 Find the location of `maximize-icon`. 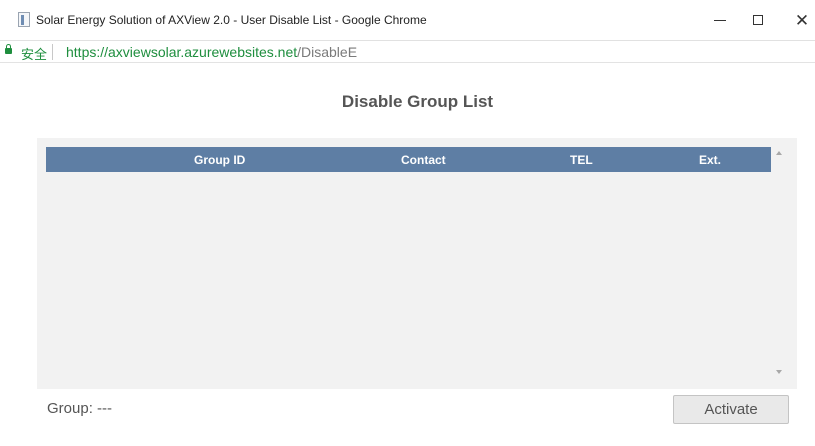

maximize-icon is located at coordinates (758, 20).